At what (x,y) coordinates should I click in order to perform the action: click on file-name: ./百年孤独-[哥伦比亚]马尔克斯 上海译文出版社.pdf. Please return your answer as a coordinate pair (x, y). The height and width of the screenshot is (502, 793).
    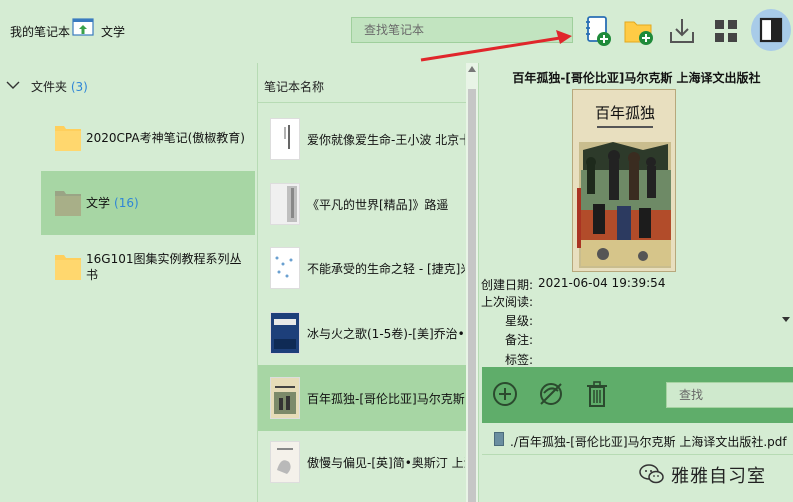
    Looking at the image, I should click on (648, 442).